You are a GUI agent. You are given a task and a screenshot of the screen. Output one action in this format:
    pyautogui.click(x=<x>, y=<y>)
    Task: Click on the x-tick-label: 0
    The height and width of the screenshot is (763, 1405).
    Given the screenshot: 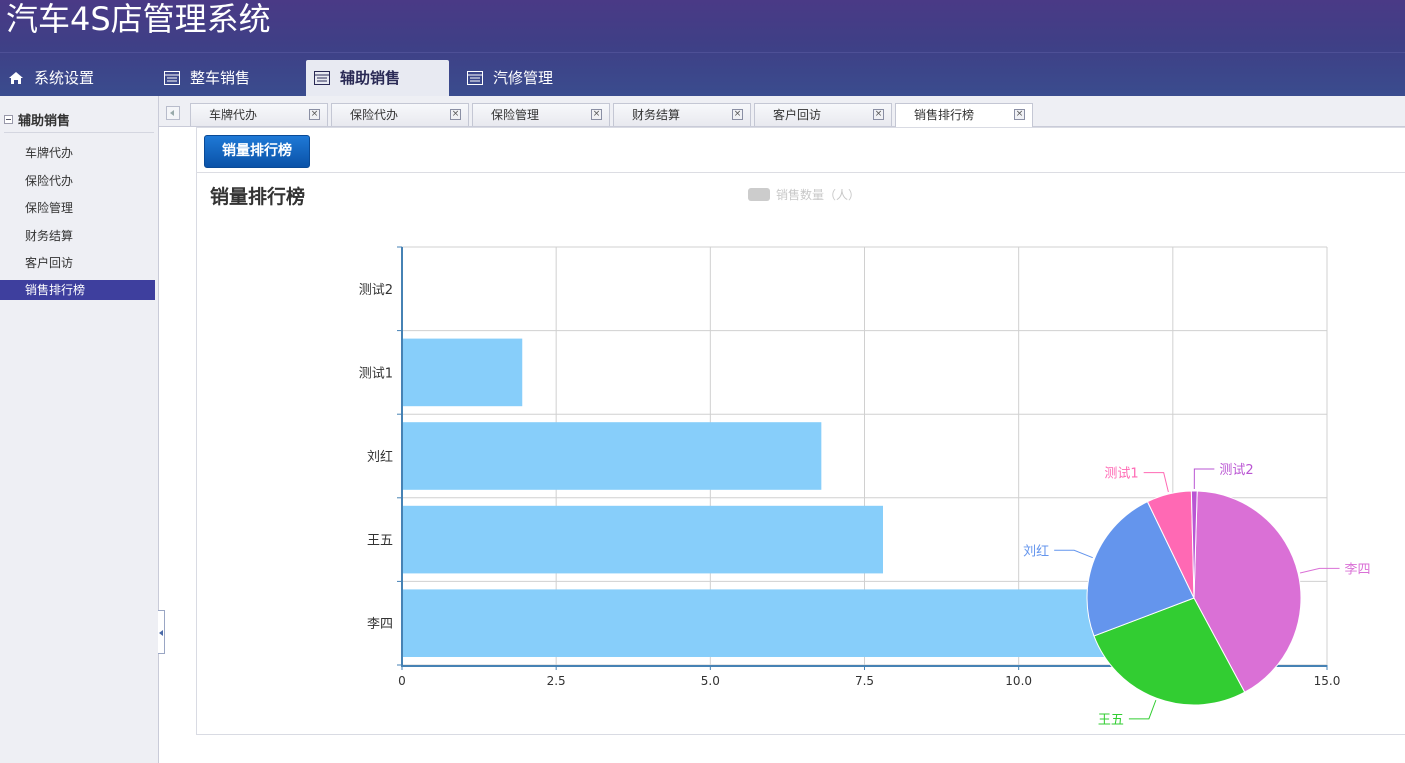 What is the action you would take?
    pyautogui.click(x=402, y=681)
    